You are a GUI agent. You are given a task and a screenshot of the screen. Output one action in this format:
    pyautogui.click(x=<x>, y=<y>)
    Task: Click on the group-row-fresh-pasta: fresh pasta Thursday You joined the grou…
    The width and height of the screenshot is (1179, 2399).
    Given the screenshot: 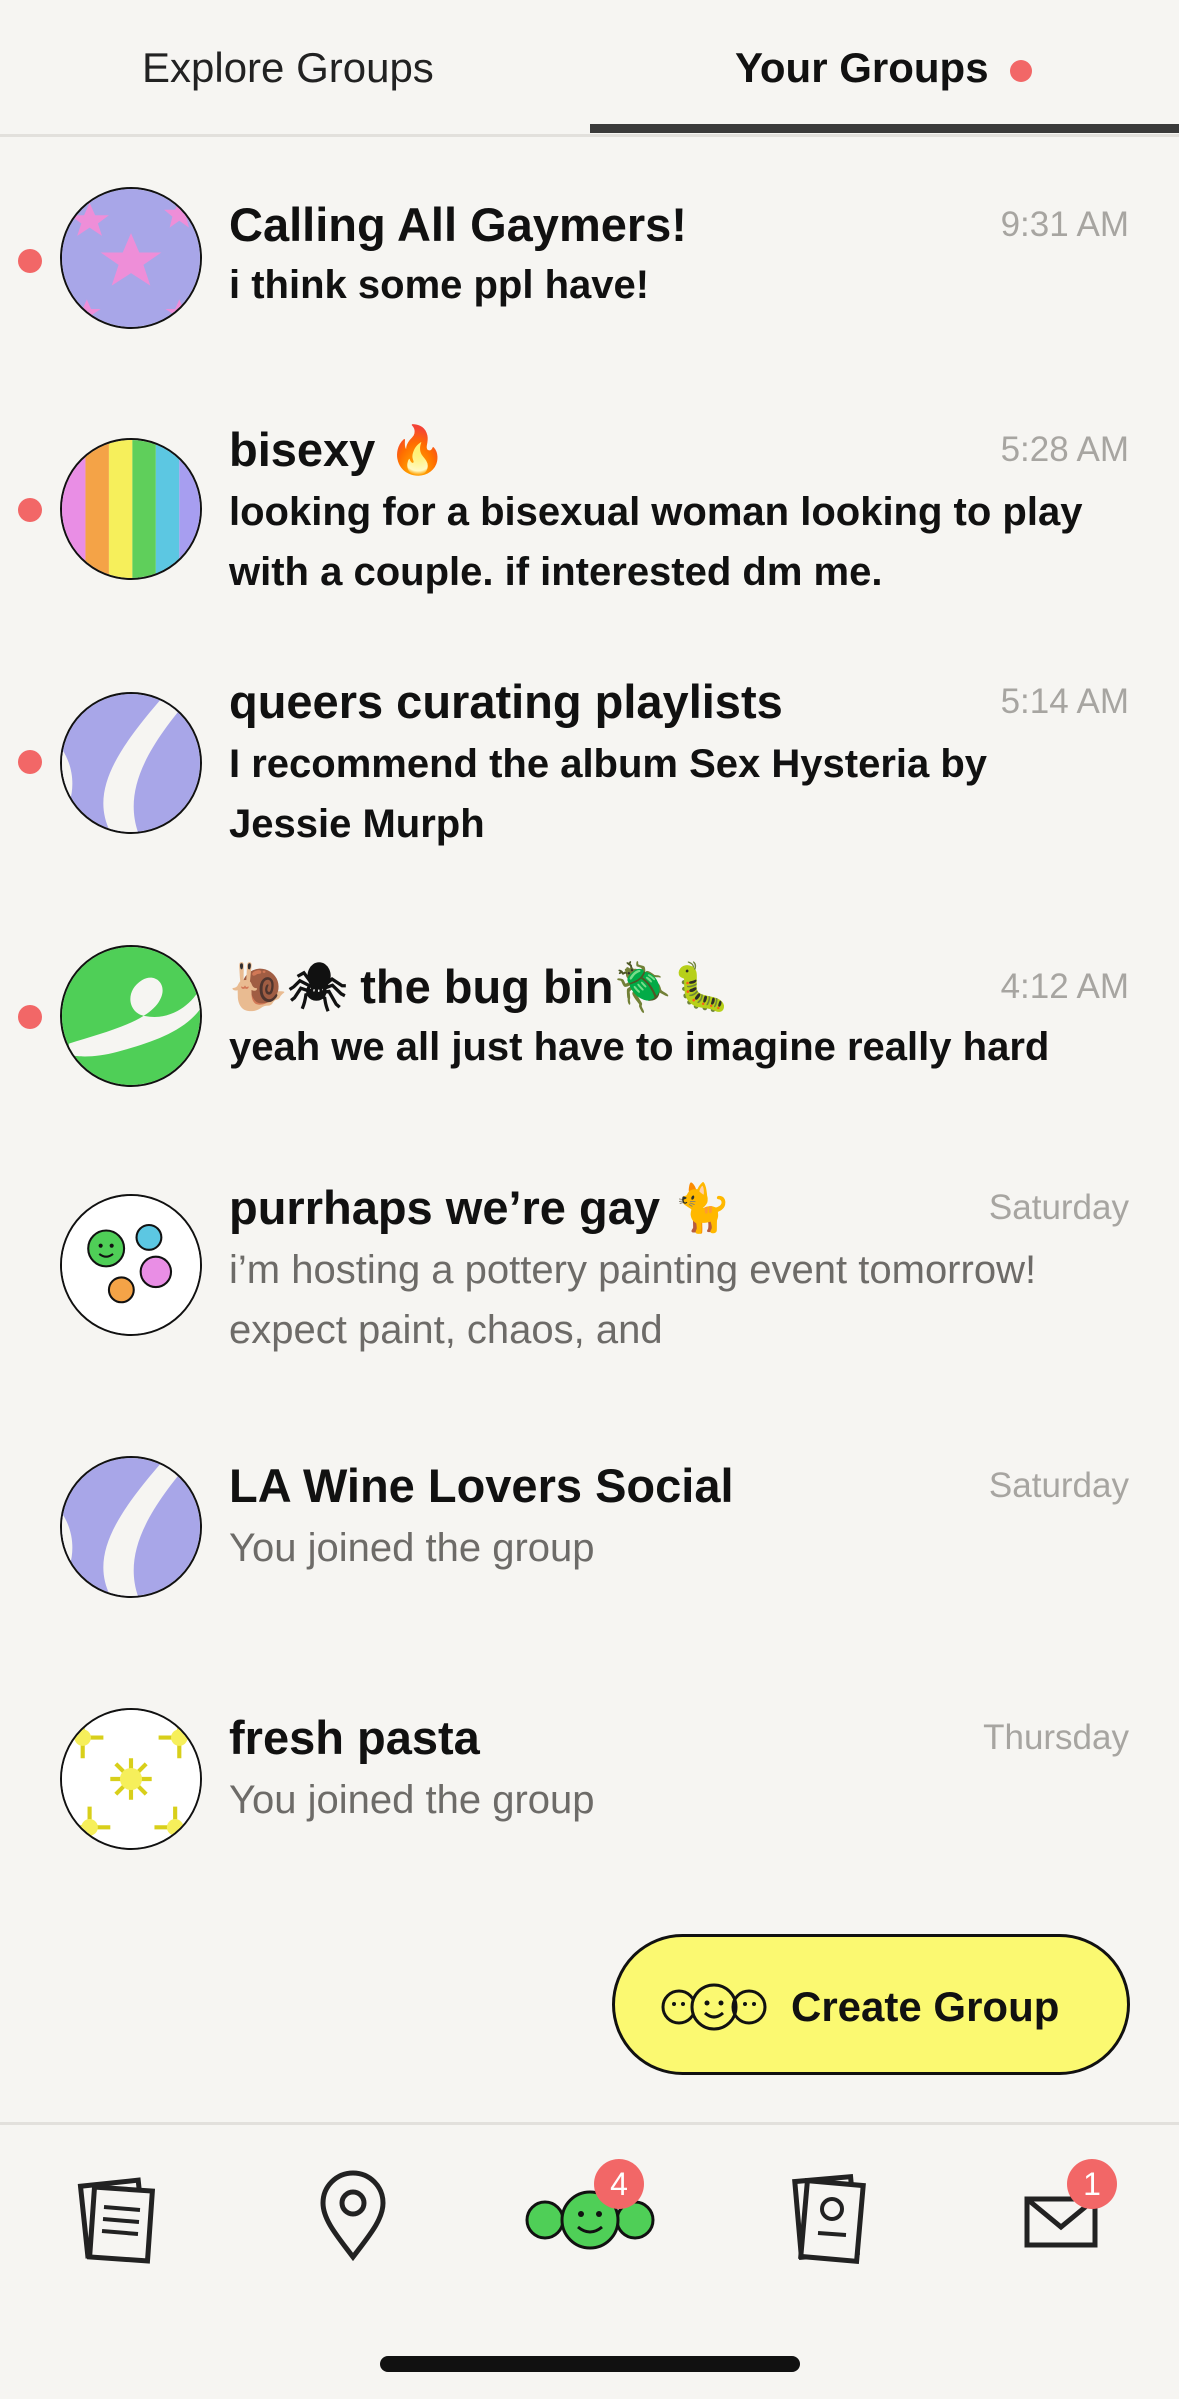 What is the action you would take?
    pyautogui.click(x=589, y=1798)
    